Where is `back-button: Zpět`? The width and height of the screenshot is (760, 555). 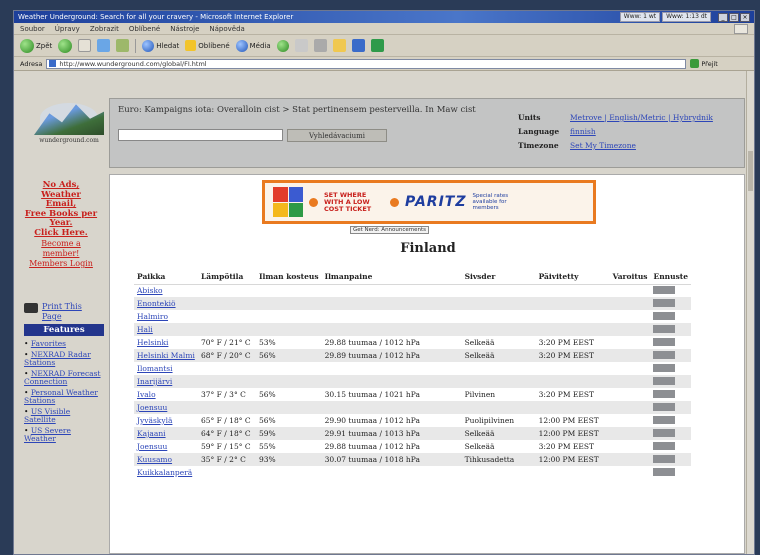 back-button: Zpět is located at coordinates (36, 45).